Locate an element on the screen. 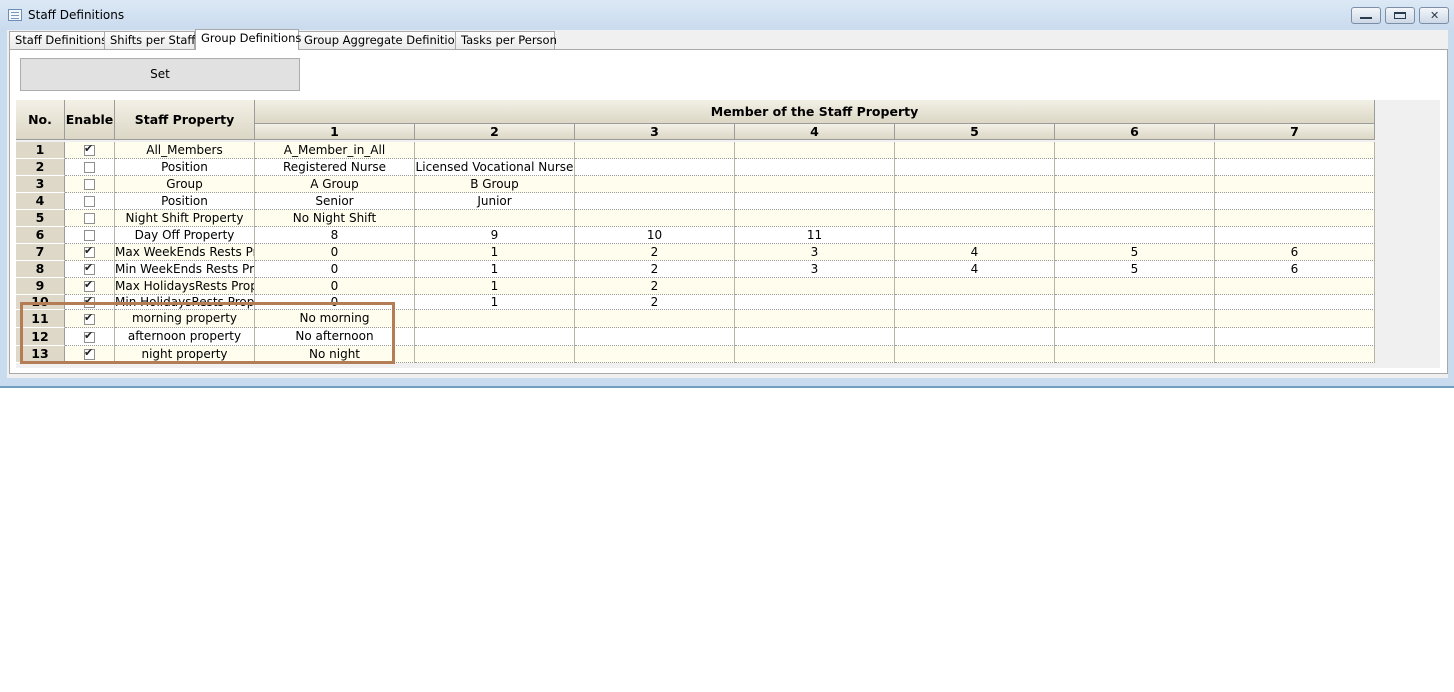  member-cell: 5 is located at coordinates (1135, 252).